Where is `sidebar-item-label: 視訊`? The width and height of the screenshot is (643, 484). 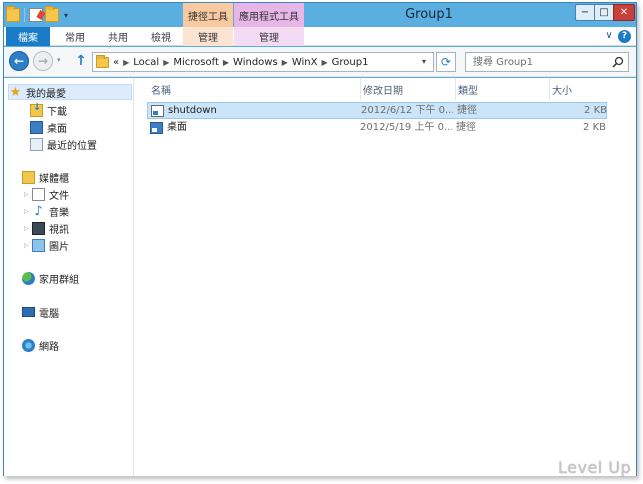 sidebar-item-label: 視訊 is located at coordinates (59, 230).